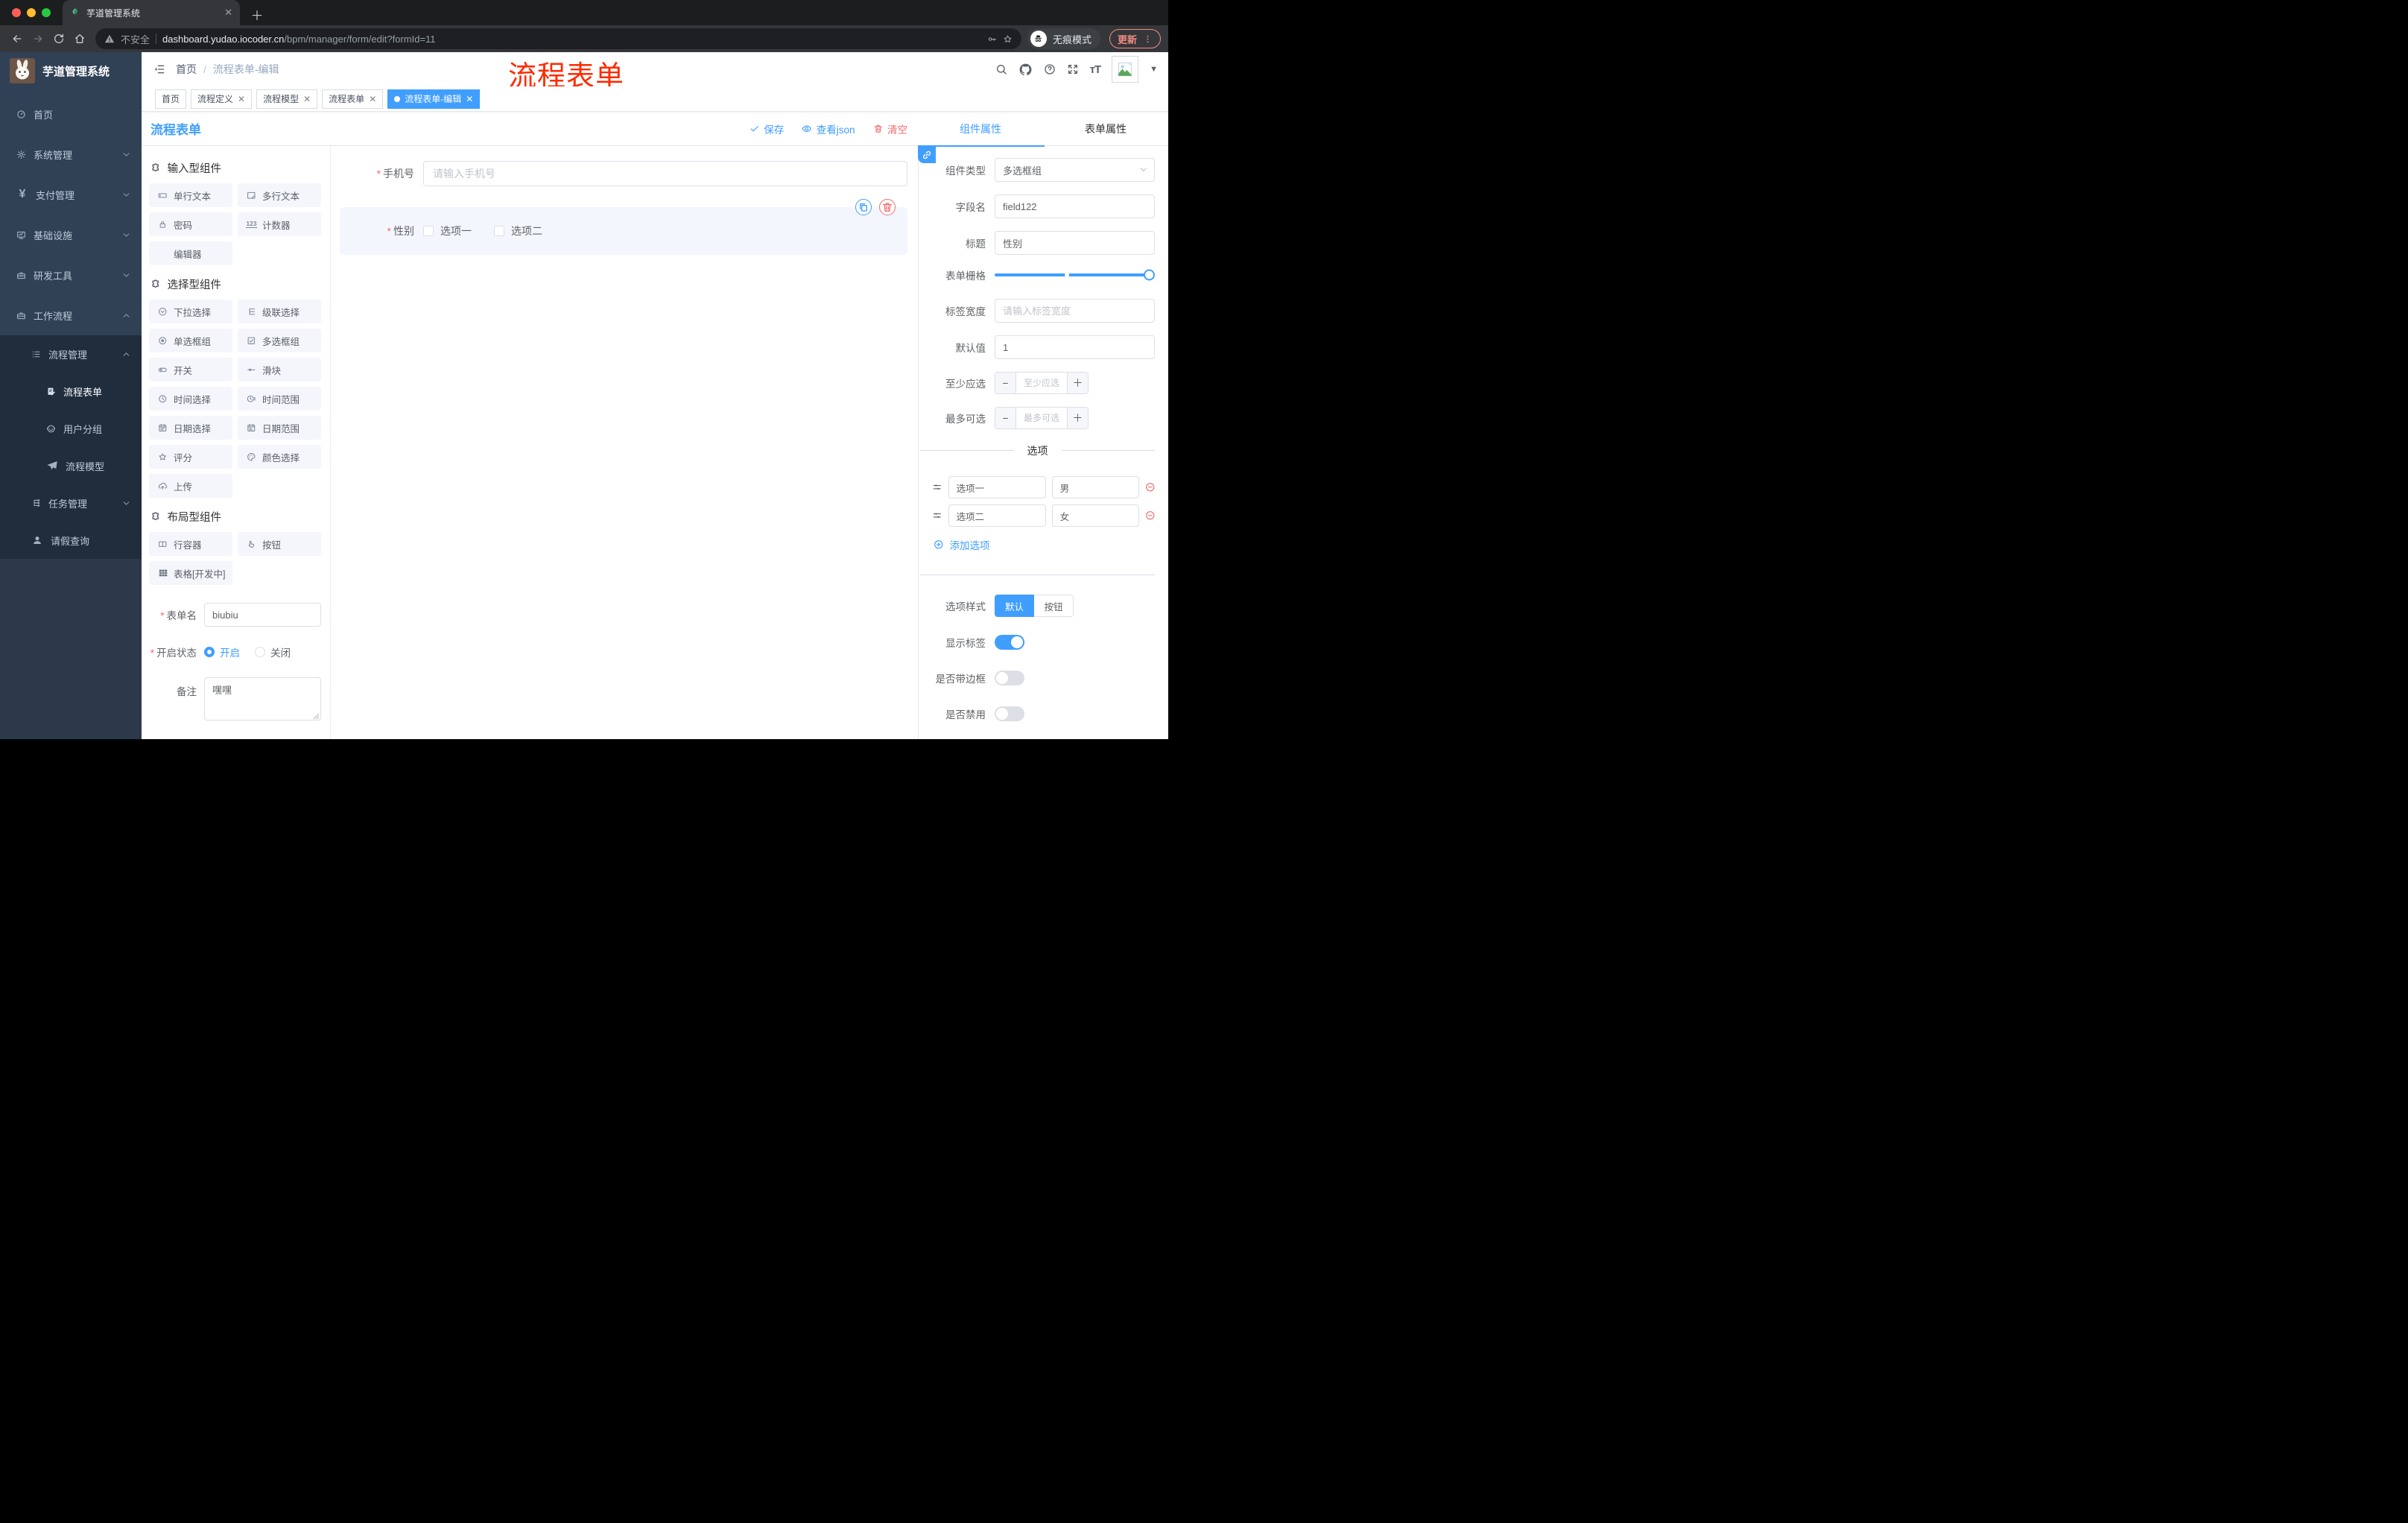  What do you see at coordinates (171, 99) in the screenshot?
I see `tag-首页: 首页` at bounding box center [171, 99].